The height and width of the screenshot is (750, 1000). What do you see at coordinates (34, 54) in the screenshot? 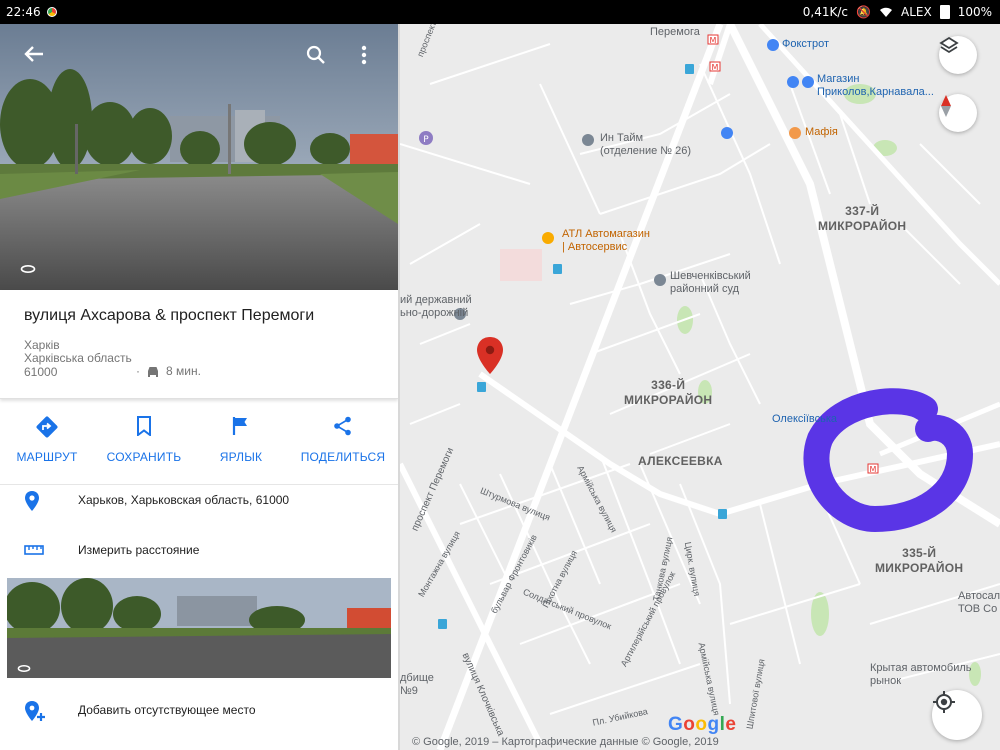
I see `back-arrow-icon` at bounding box center [34, 54].